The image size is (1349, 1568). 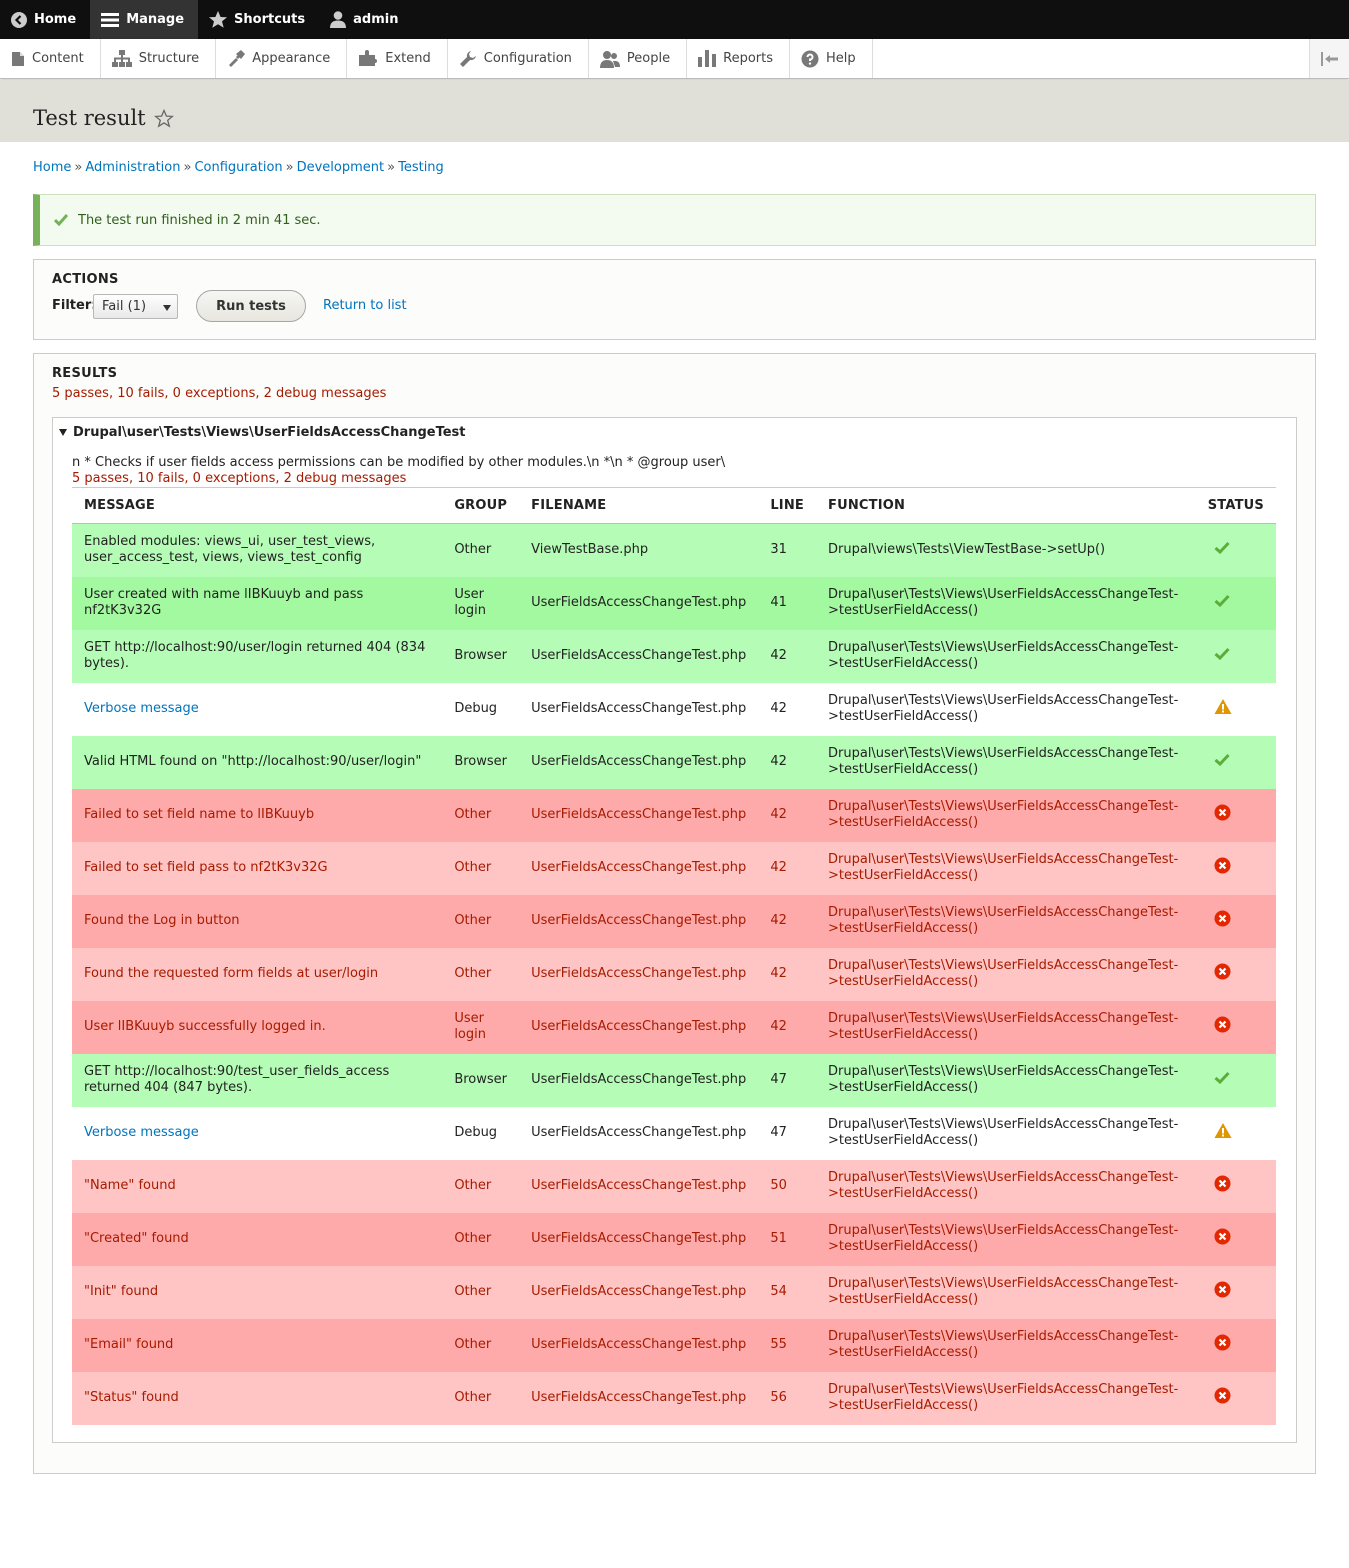 I want to click on column-header: GROUP, so click(x=481, y=505).